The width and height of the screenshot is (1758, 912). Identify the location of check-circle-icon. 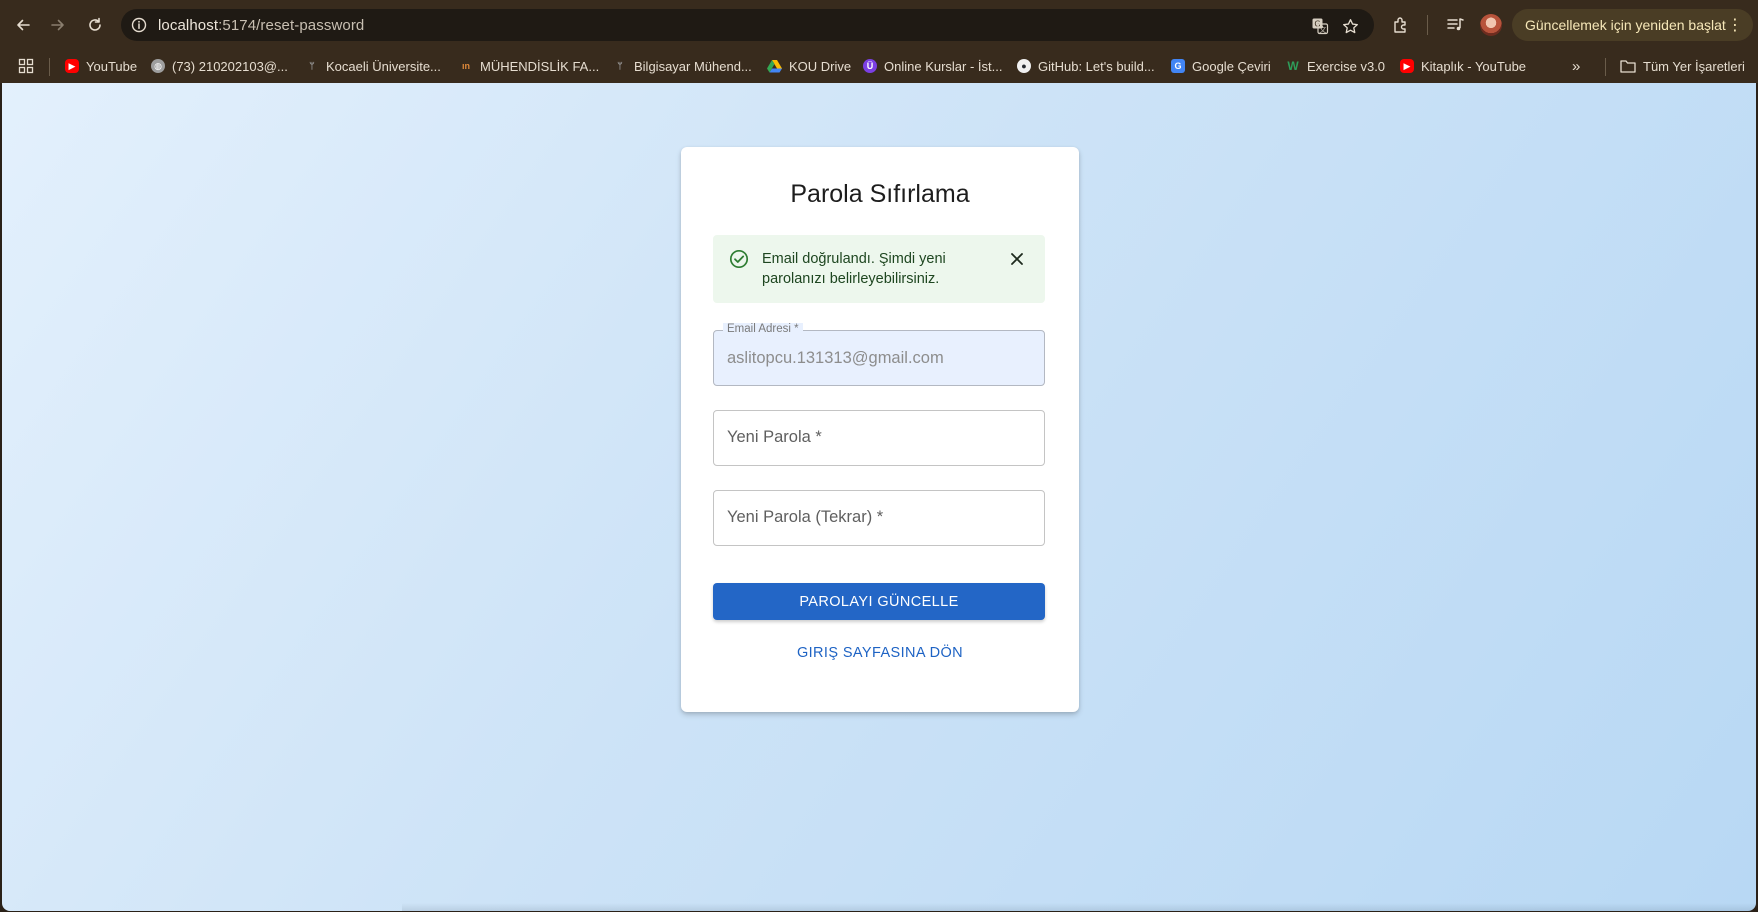
(739, 259).